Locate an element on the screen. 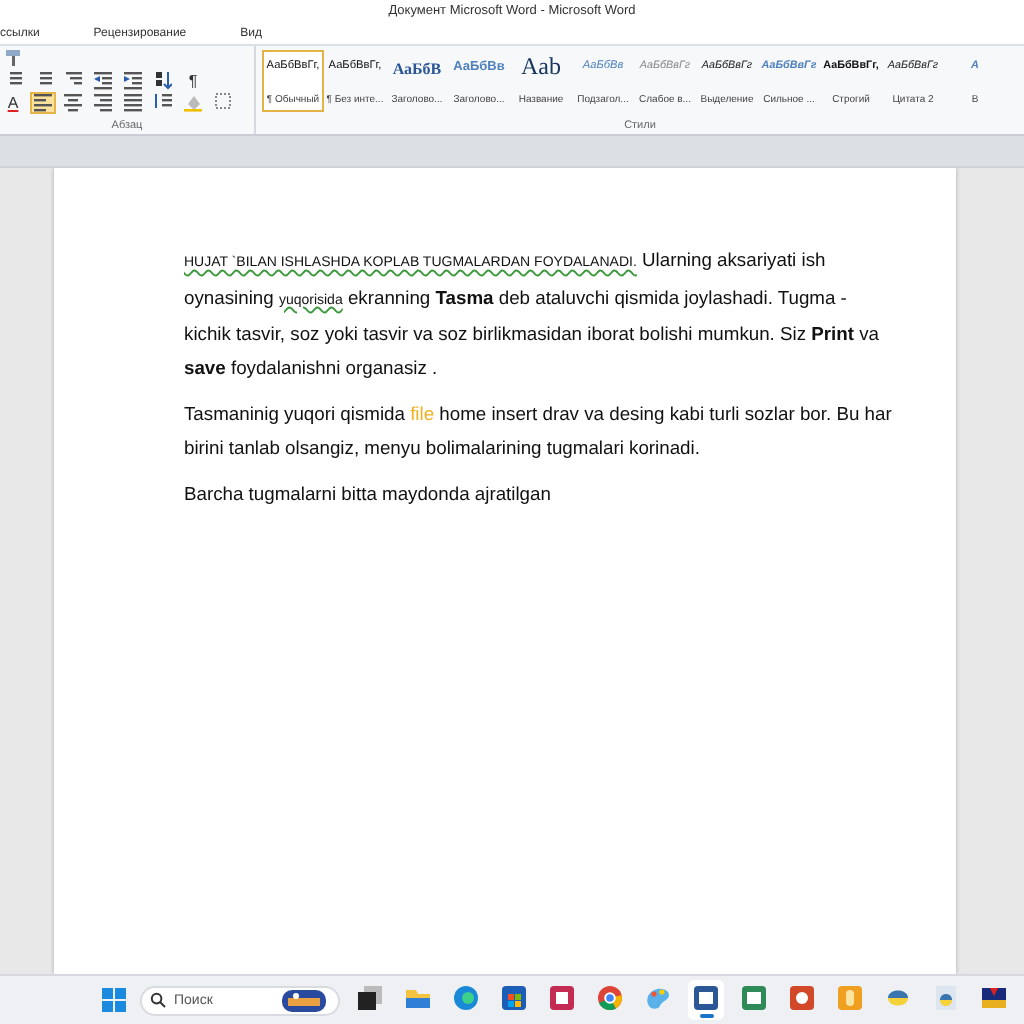 The height and width of the screenshot is (1024, 1024). decrease-indent-button is located at coordinates (103, 80).